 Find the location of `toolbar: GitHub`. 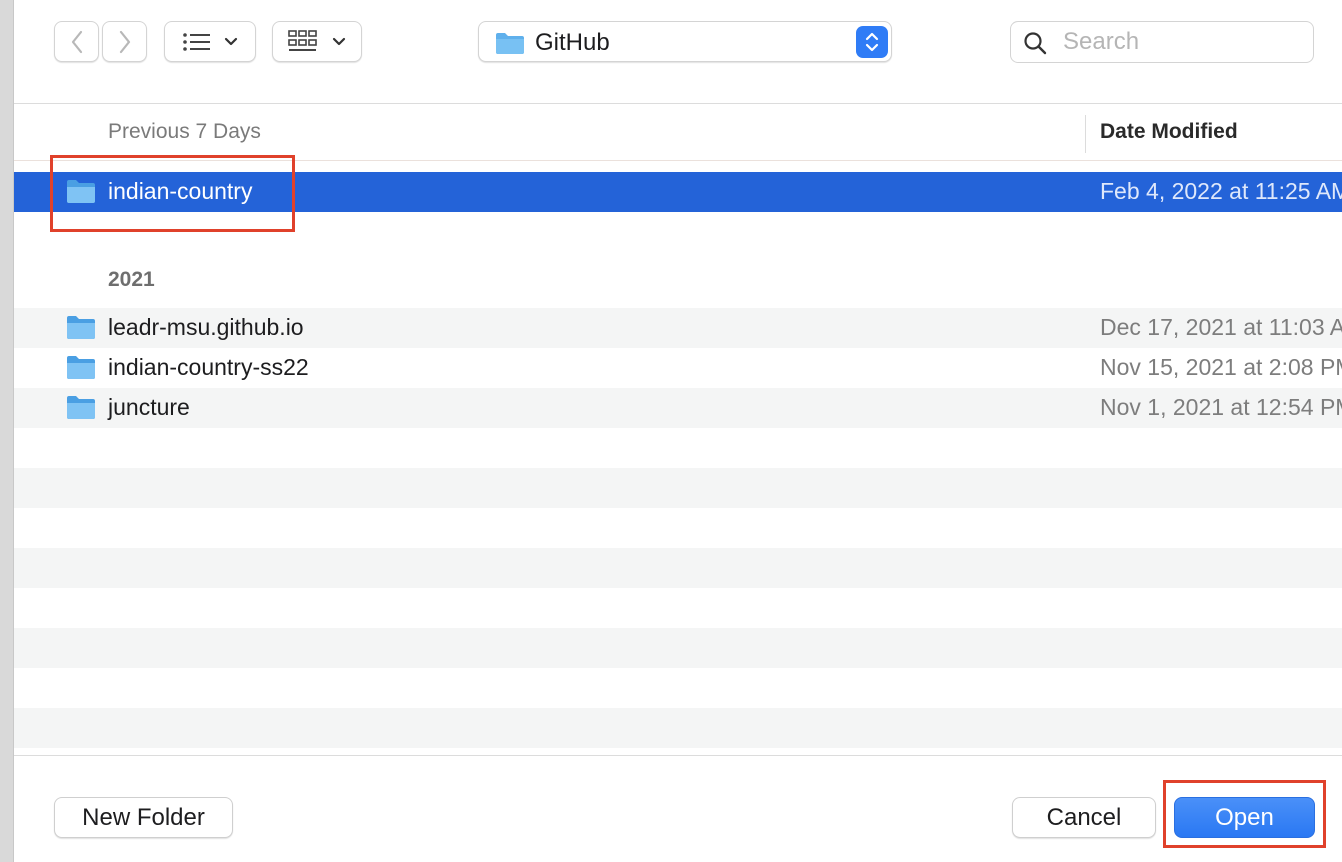

toolbar: GitHub is located at coordinates (678, 52).